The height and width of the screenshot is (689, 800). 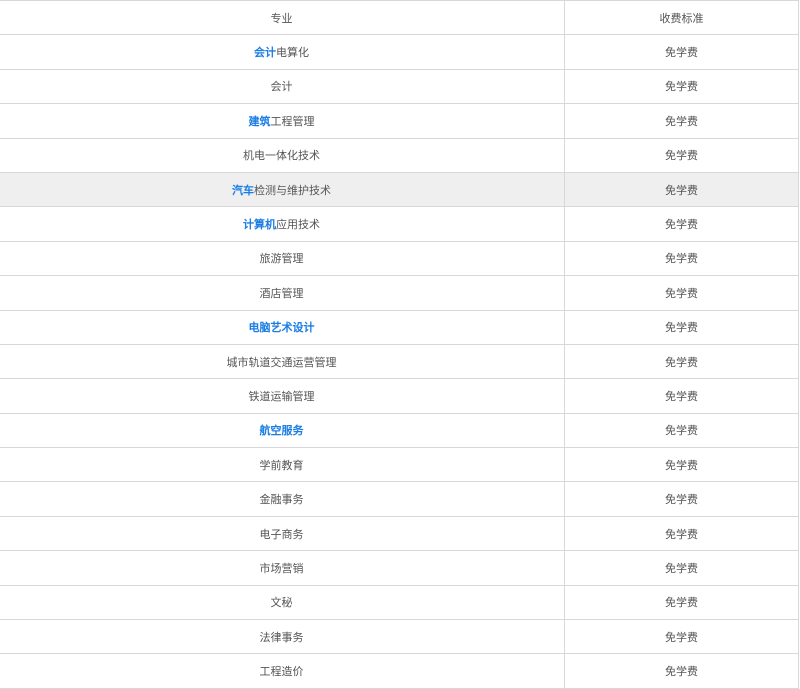 I want to click on major-name: 电子商务, so click(x=281, y=534).